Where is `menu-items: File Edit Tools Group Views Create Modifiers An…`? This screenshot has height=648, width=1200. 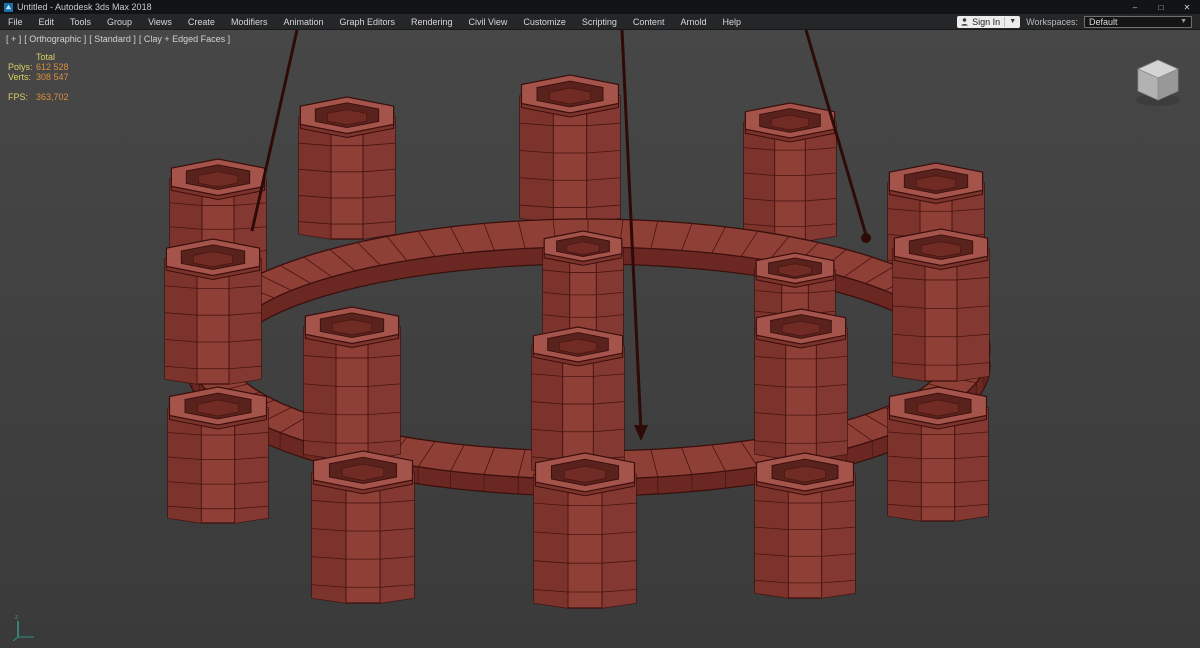
menu-items: File Edit Tools Group Views Create Modifiers An… is located at coordinates (374, 21).